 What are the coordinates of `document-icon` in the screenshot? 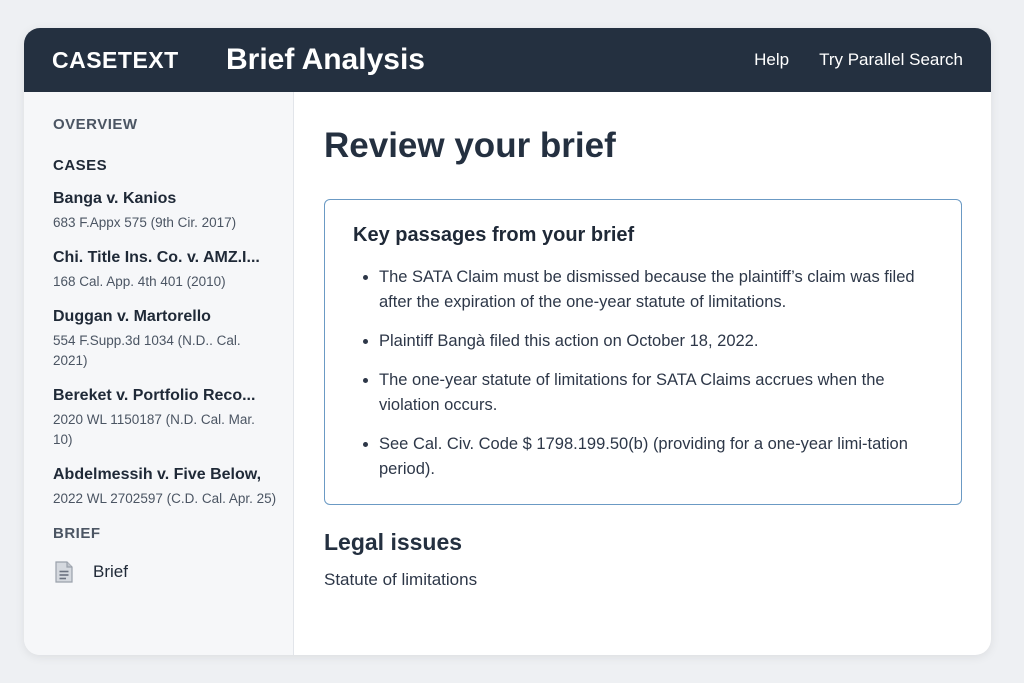 It's located at (64, 572).